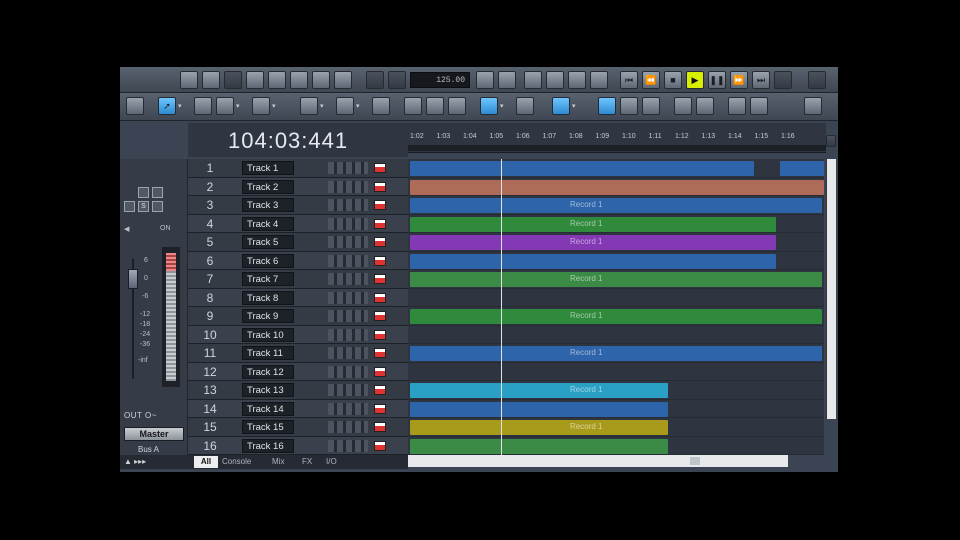 This screenshot has width=960, height=540. Describe the element at coordinates (617, 148) in the screenshot. I see `ruler-bar` at that location.